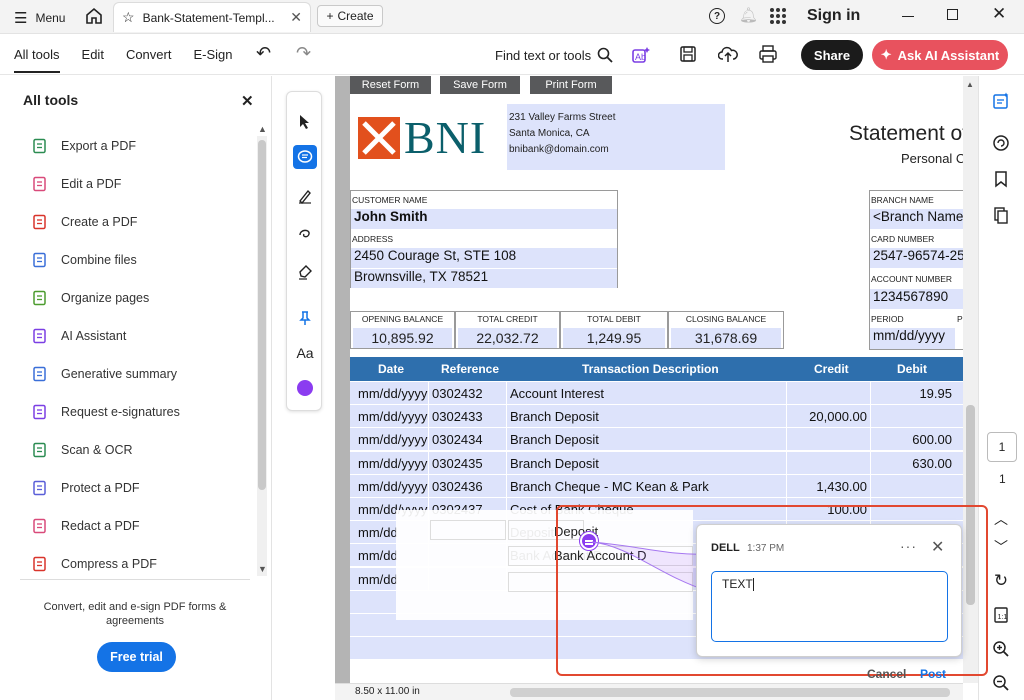 The height and width of the screenshot is (700, 1024). Describe the element at coordinates (726, 338) in the screenshot. I see `balance-value: 31,678.69` at that location.